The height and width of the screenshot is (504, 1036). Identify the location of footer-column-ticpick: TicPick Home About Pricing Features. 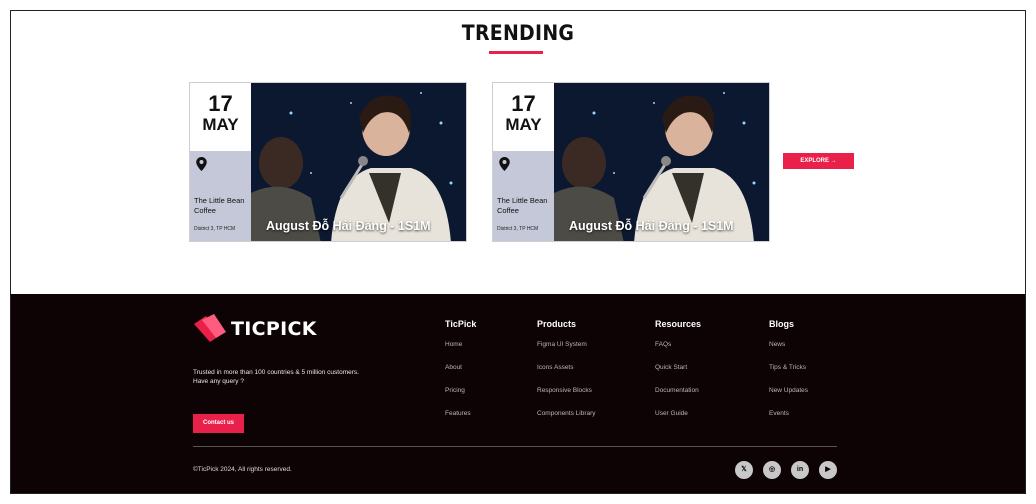
(460, 376).